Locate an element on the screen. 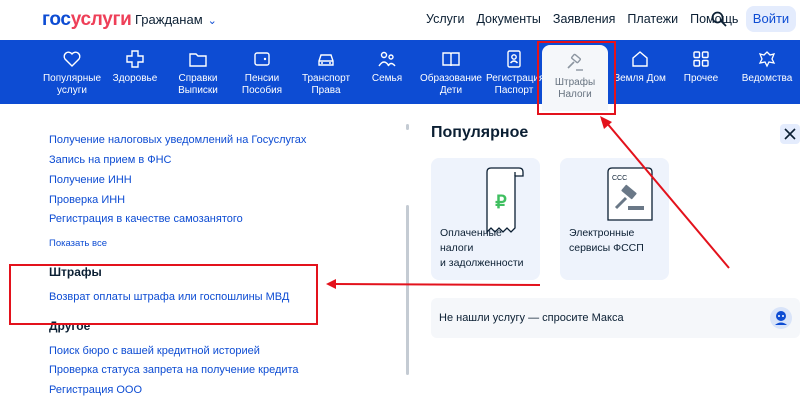 The width and height of the screenshot is (800, 408). link-register-llc: Регистрация ООО is located at coordinates (95, 390).